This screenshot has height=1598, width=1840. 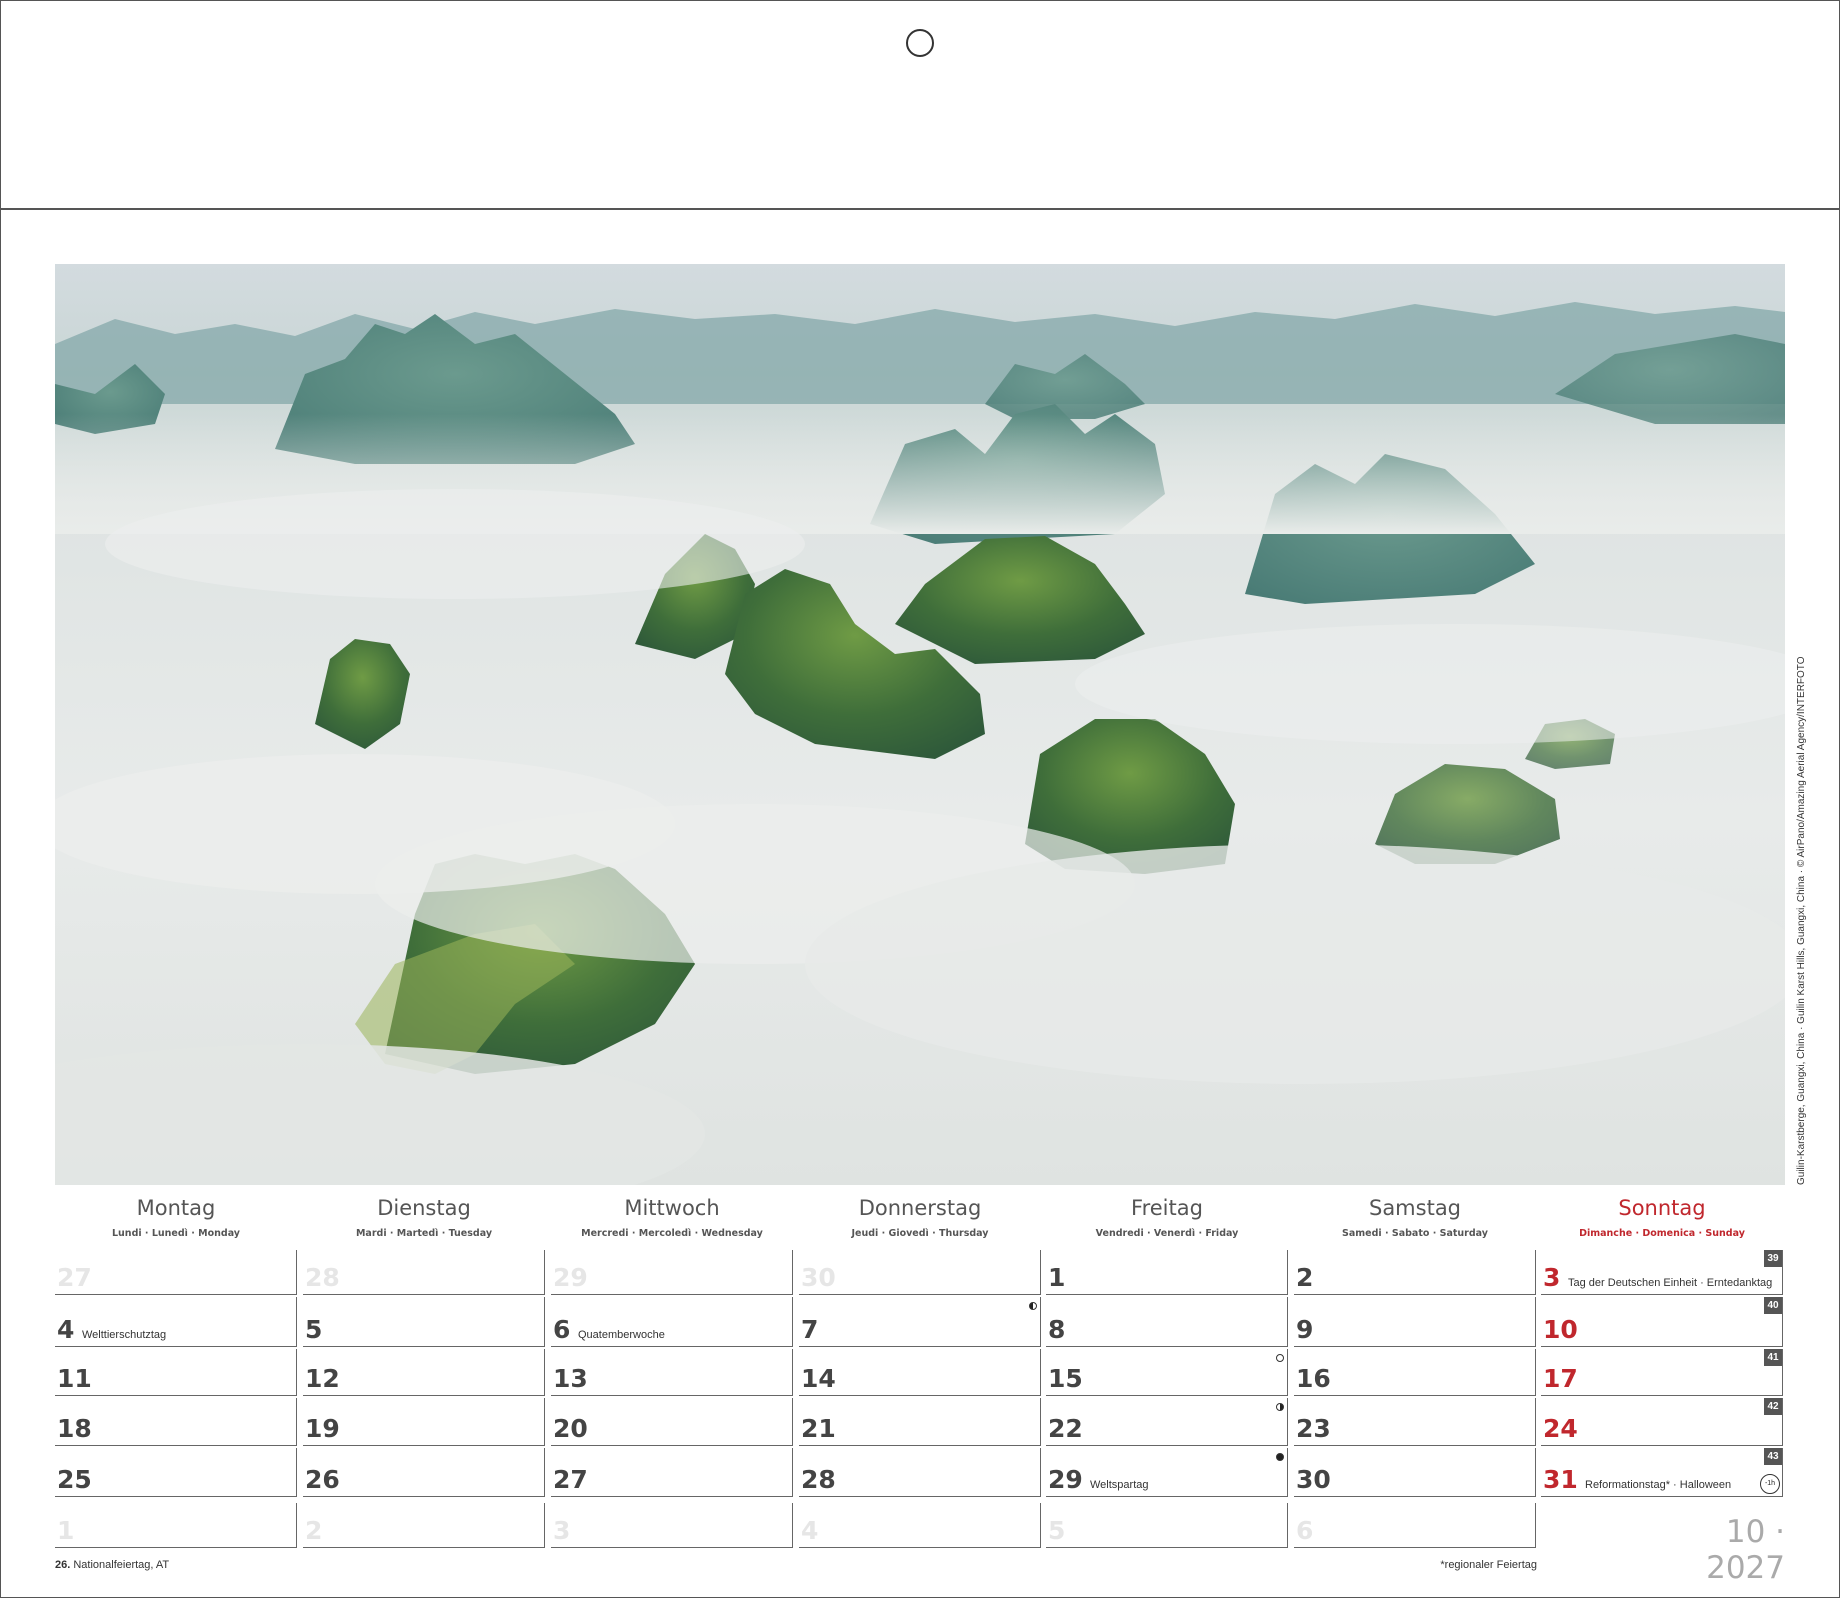 What do you see at coordinates (424, 1208) in the screenshot?
I see `weekday-name: Dienstag` at bounding box center [424, 1208].